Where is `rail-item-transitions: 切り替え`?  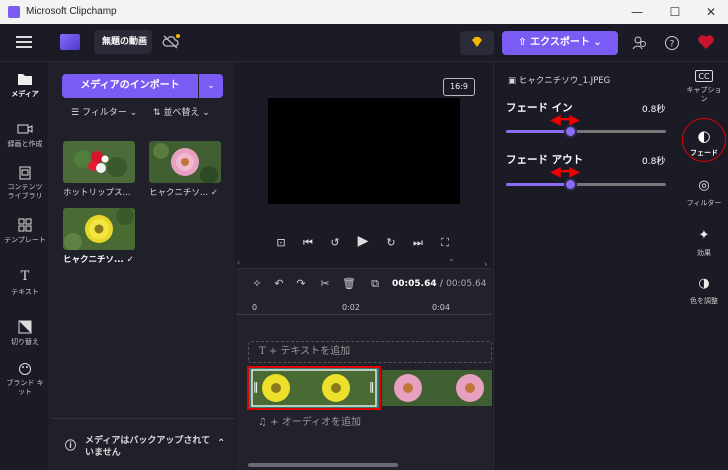
rail-item-transitions: 切り替え is located at coordinates (25, 333).